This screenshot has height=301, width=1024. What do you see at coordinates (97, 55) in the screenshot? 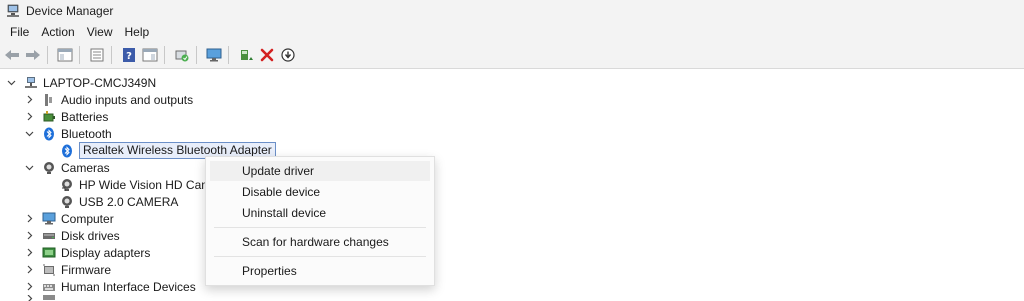
I see `properties-icon` at bounding box center [97, 55].